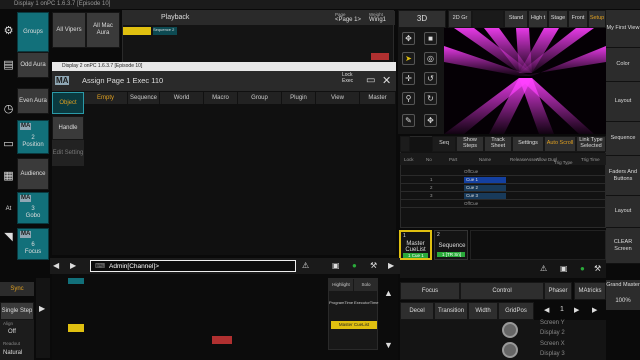  Describe the element at coordinates (597, 19) in the screenshot. I see `setup-button: Setup` at that location.